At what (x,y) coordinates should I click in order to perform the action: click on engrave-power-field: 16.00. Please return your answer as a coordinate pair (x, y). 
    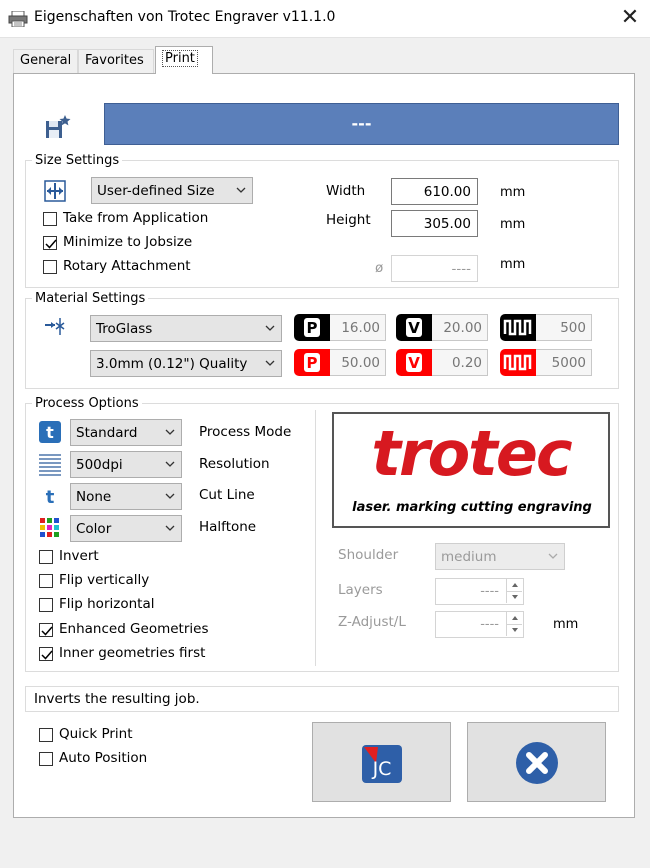
    Looking at the image, I should click on (358, 327).